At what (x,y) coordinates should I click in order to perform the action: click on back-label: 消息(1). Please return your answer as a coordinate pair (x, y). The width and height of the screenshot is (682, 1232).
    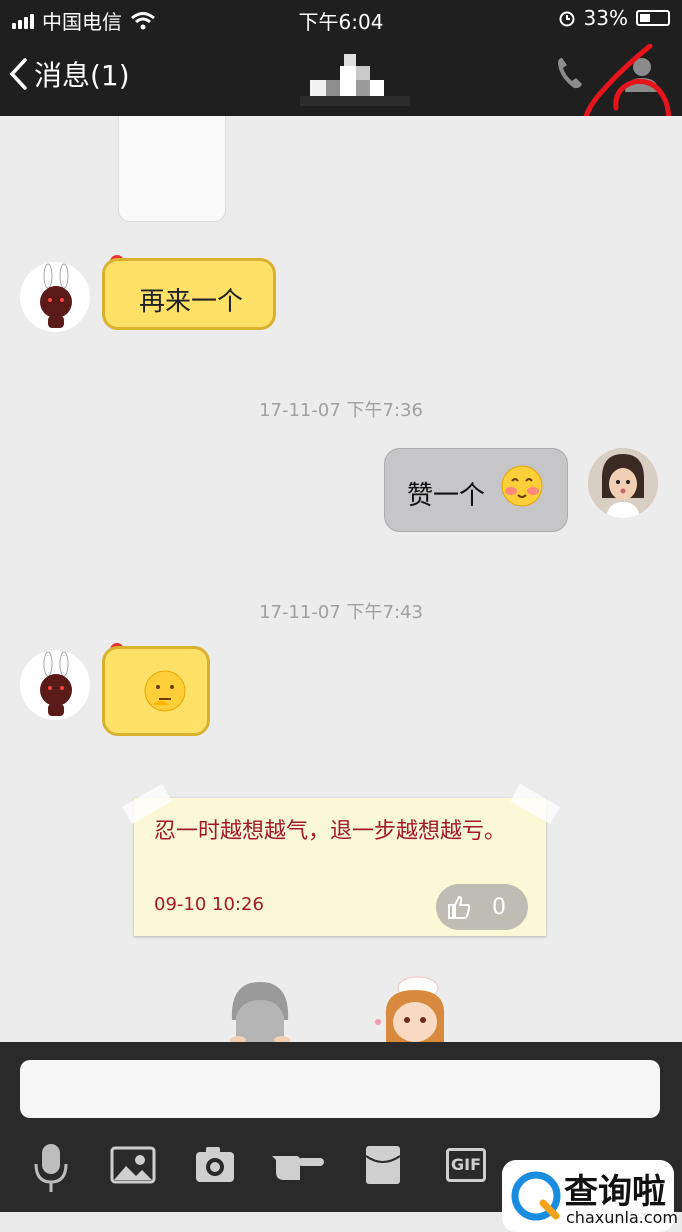
    Looking at the image, I should click on (82, 75).